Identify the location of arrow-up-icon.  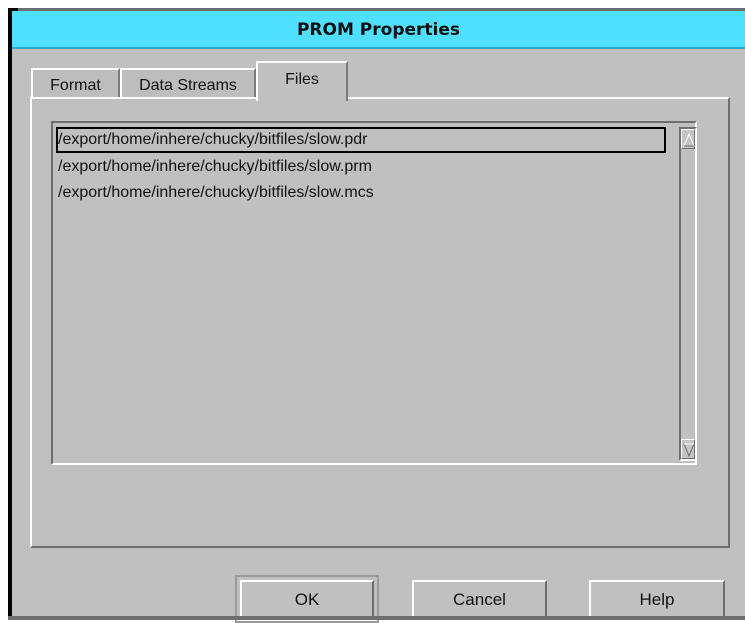
(689, 140).